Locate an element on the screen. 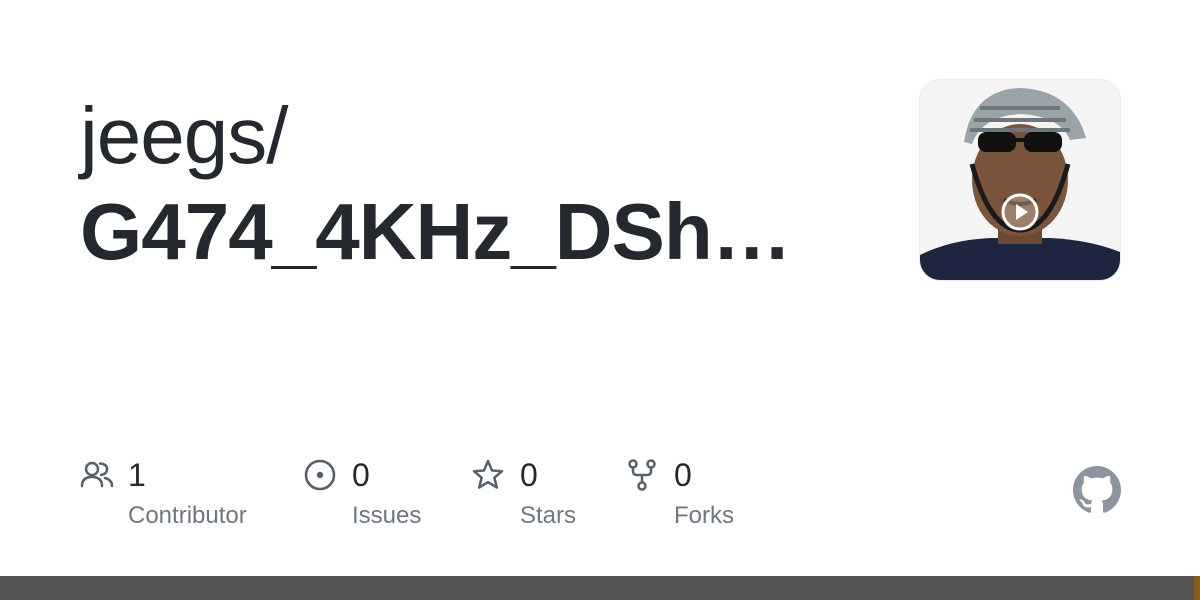 This screenshot has width=1200, height=600. repo-name: G474_4KHz_DShot_via_Timer_Burst_DMA is located at coordinates (451, 232).